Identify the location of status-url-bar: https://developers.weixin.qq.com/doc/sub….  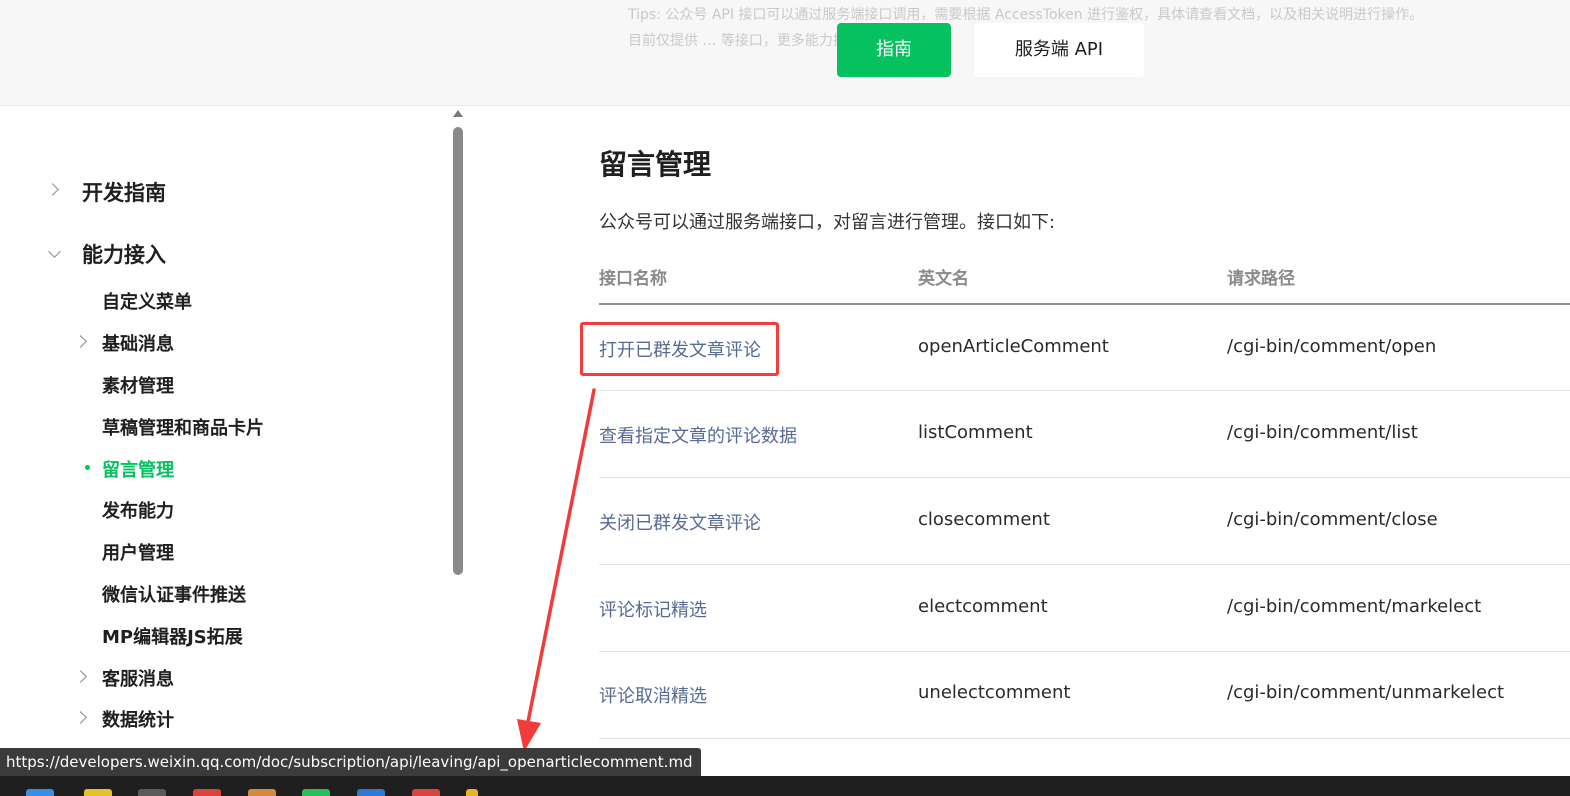
(350, 762).